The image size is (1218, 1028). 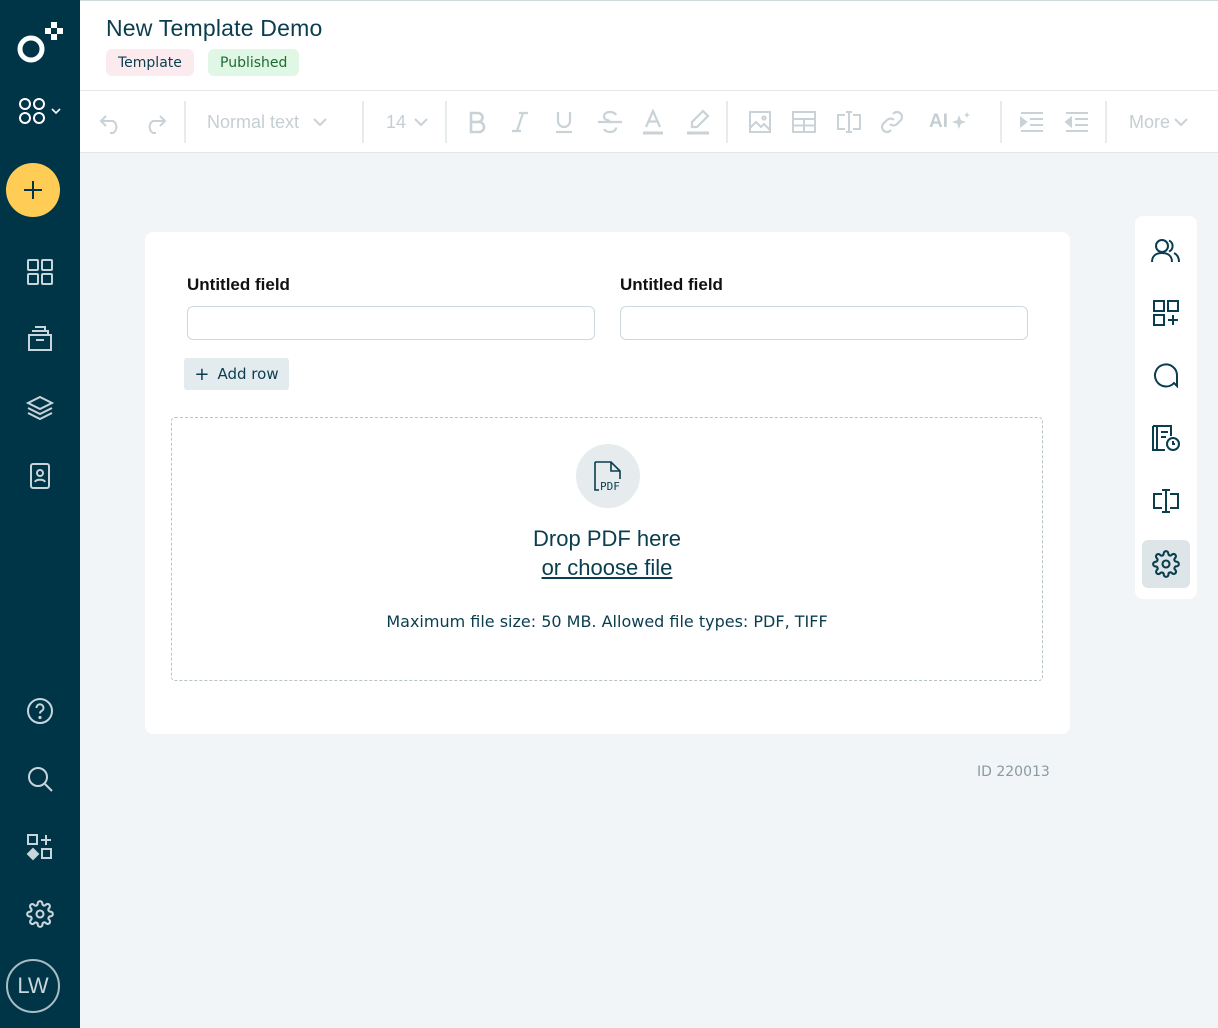 I want to click on insert-field-button, so click(x=849, y=122).